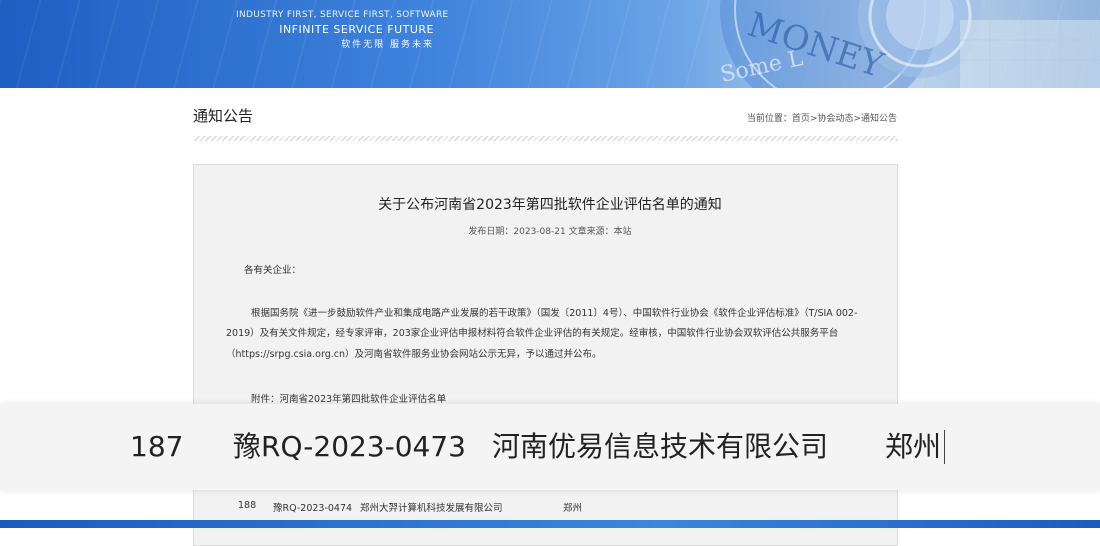 Image resolution: width=1100 pixels, height=546 pixels. Describe the element at coordinates (247, 505) in the screenshot. I see `table-row-no: 188` at that location.